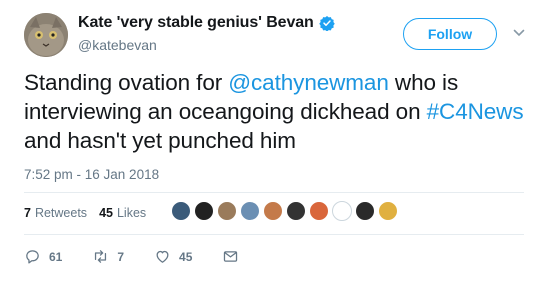 The image size is (547, 283). I want to click on retweets-stat: 7 Retweets, so click(55, 213).